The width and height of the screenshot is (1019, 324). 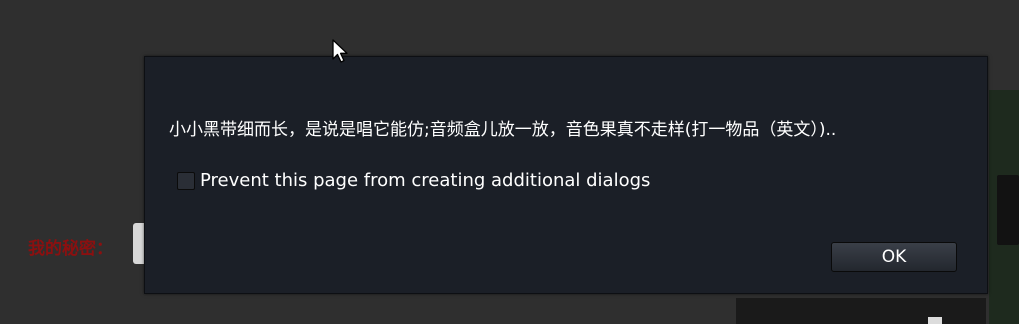 What do you see at coordinates (935, 320) in the screenshot?
I see `background-light-nub` at bounding box center [935, 320].